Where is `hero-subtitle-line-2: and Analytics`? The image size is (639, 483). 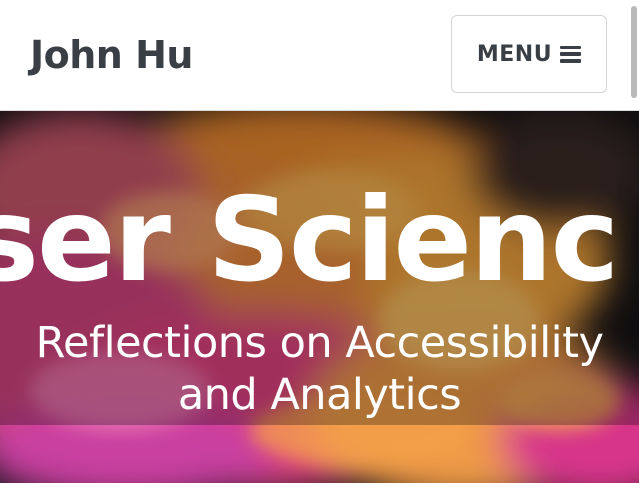
hero-subtitle-line-2: and Analytics is located at coordinates (319, 395).